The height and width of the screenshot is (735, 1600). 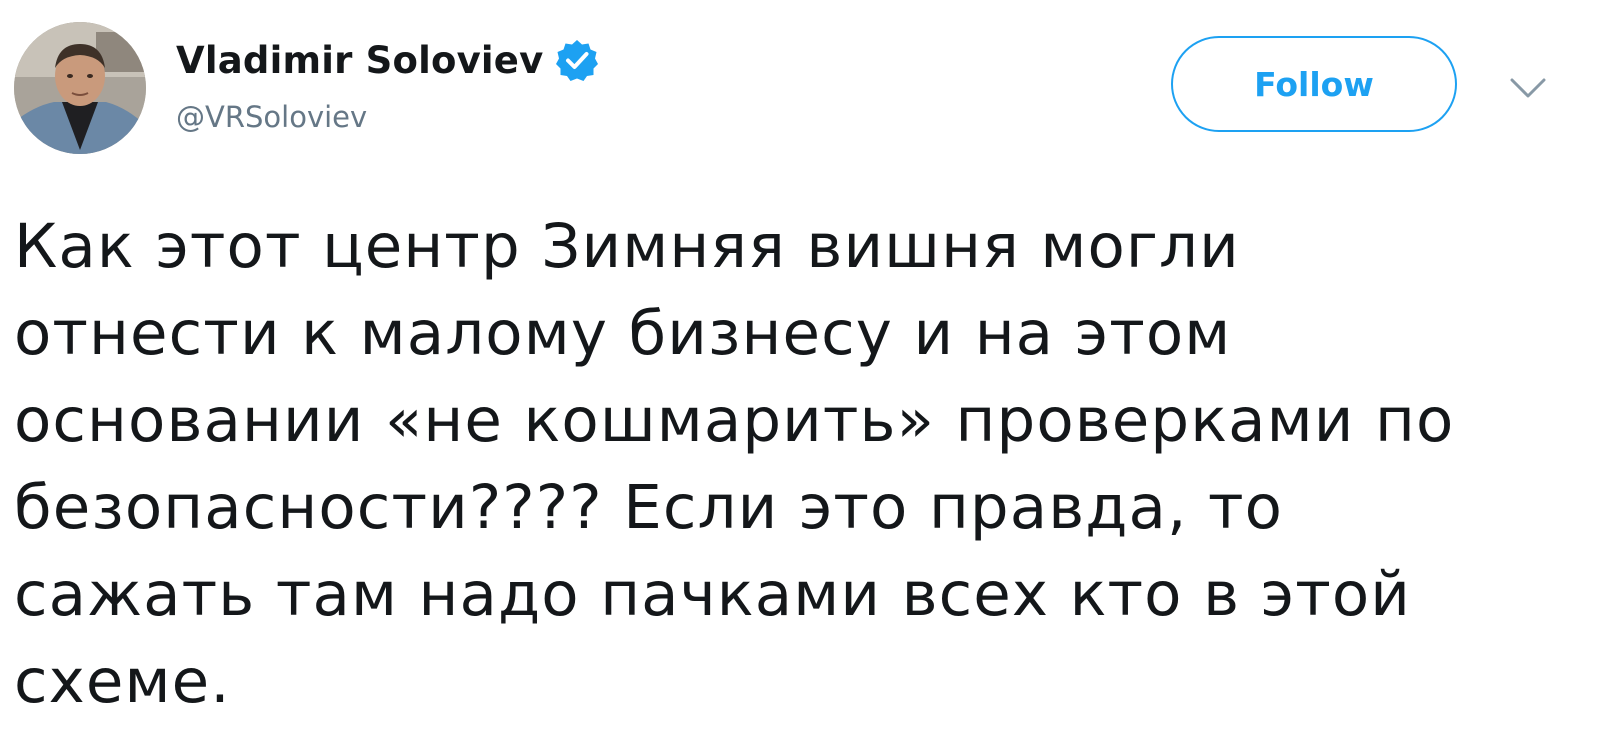 I want to click on follow-button: Follow, so click(x=1314, y=84).